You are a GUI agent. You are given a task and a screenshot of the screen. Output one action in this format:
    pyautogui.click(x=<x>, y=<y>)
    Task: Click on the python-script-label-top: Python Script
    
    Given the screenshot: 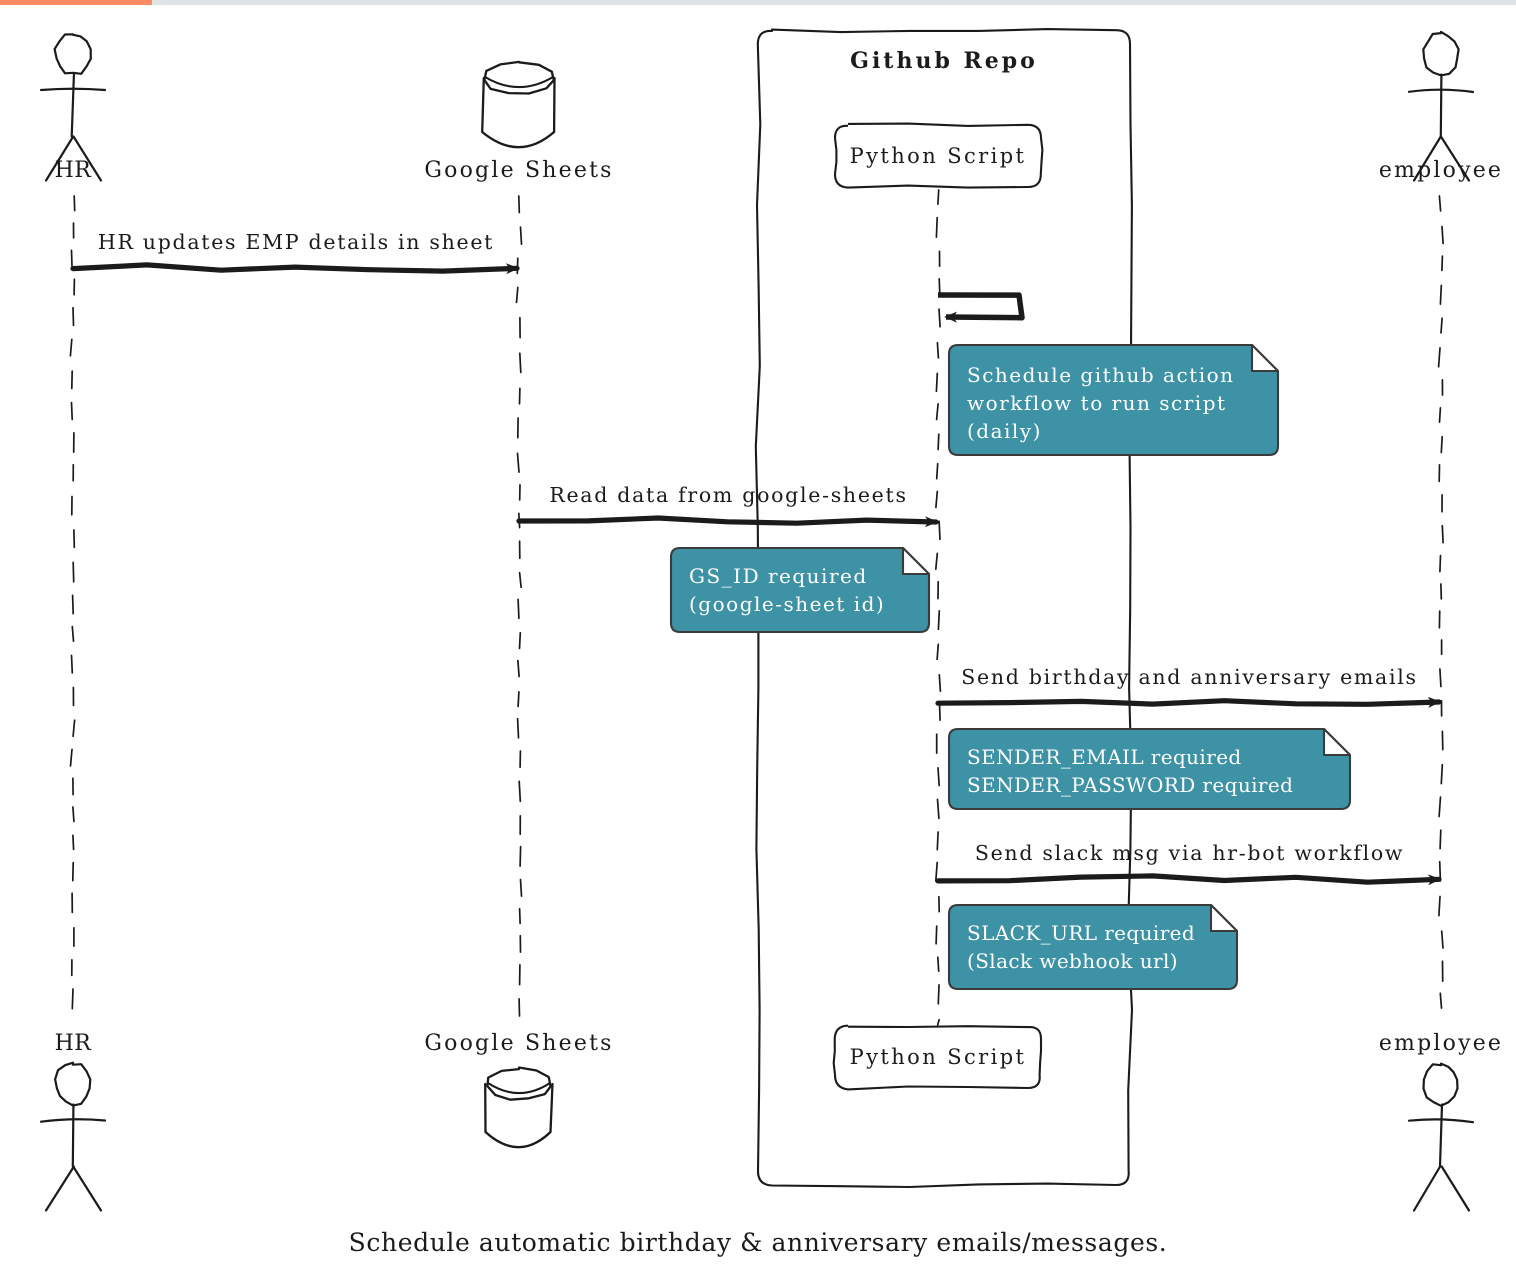 What is the action you would take?
    pyautogui.click(x=938, y=156)
    